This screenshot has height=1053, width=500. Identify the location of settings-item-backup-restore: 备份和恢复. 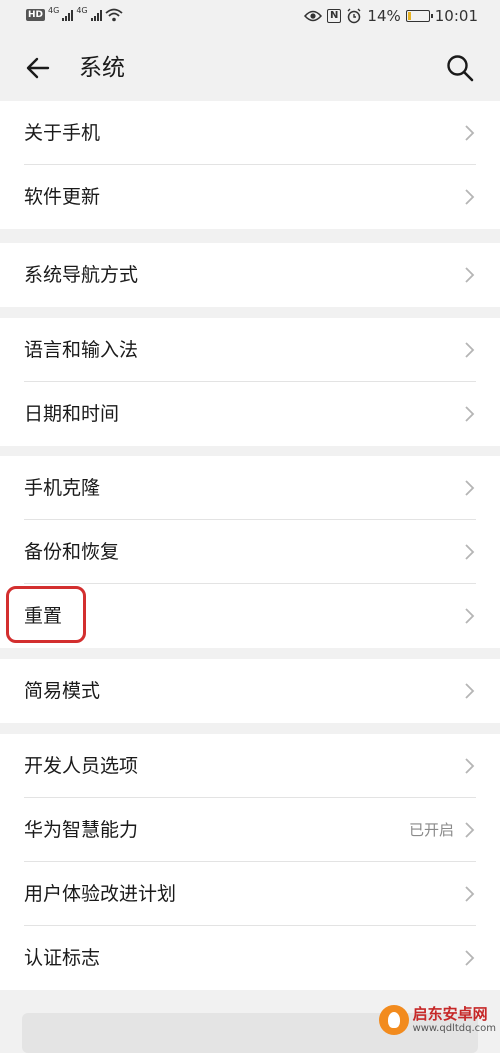
(250, 552).